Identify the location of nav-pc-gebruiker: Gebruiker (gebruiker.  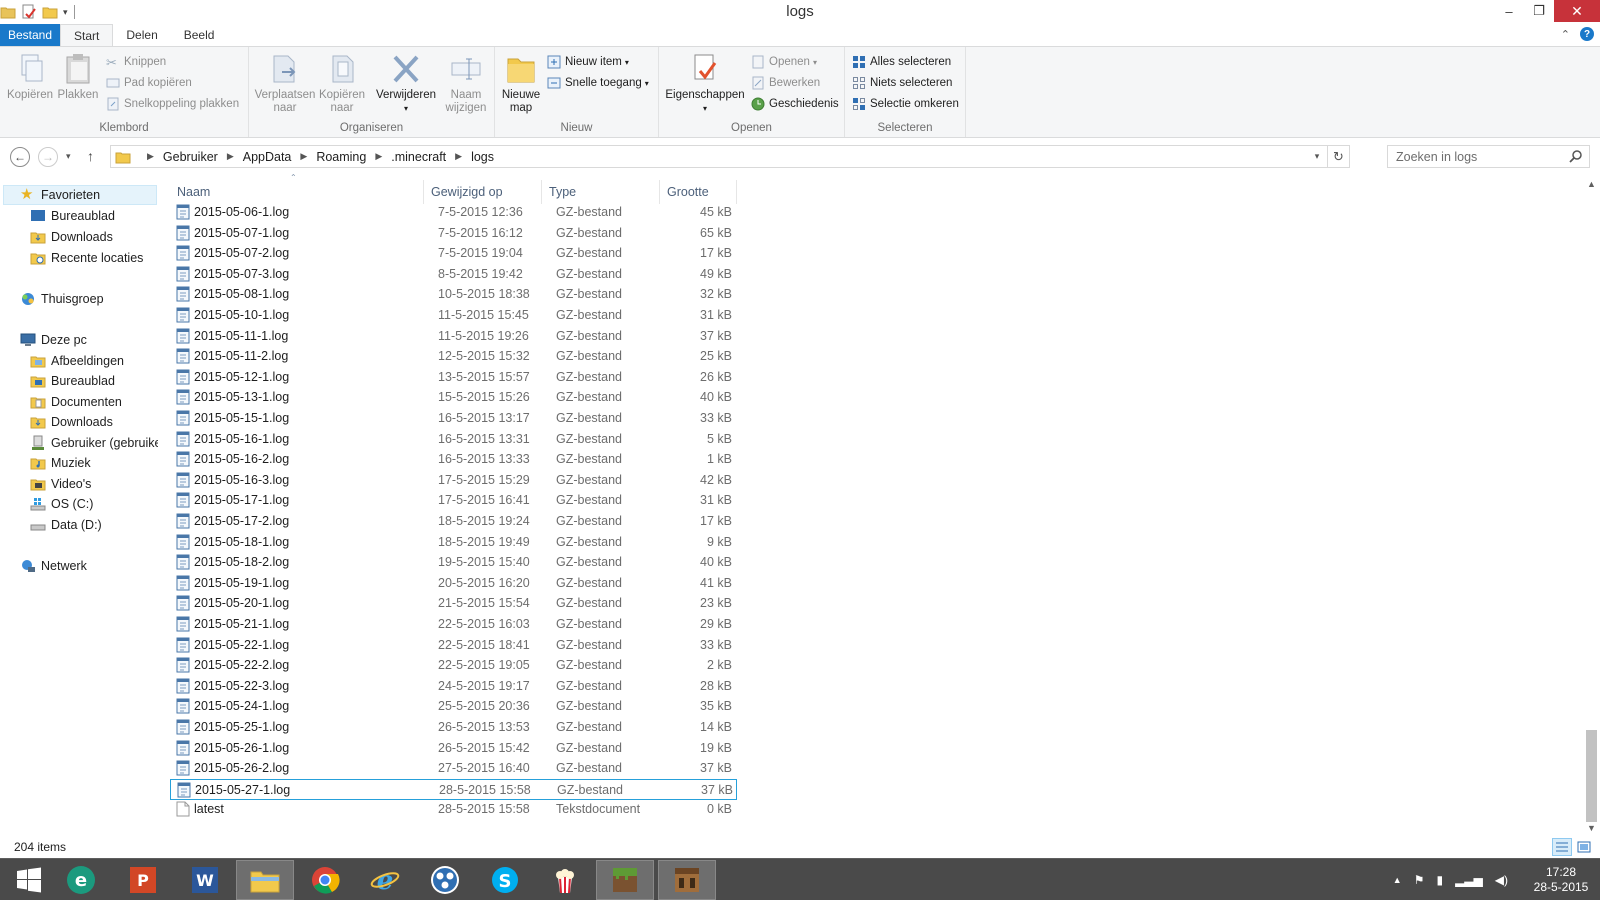
(94, 443).